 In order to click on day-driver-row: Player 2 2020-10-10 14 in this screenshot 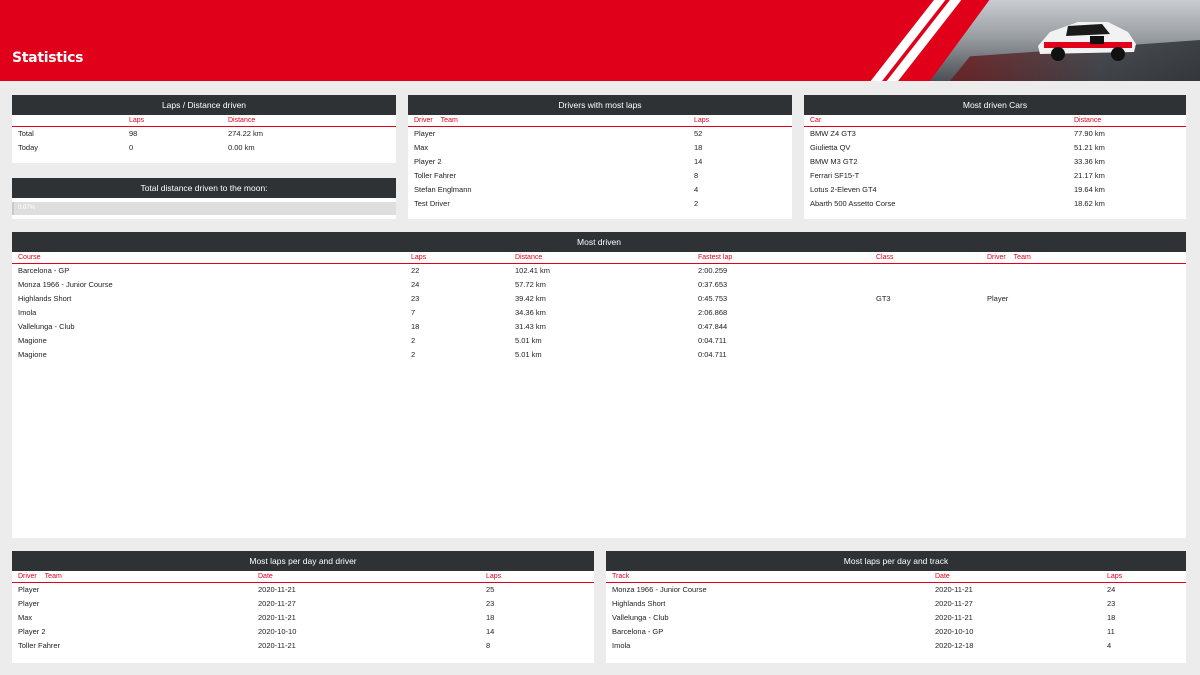, I will do `click(303, 632)`.